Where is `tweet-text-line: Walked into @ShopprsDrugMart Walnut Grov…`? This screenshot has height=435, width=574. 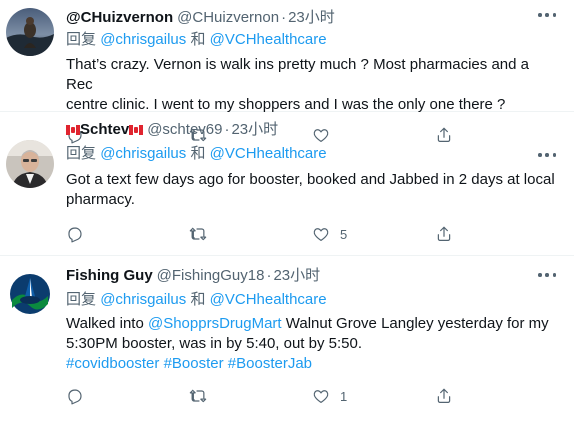
tweet-text-line: Walked into @ShopprsDrugMart Walnut Grov… is located at coordinates (312, 324).